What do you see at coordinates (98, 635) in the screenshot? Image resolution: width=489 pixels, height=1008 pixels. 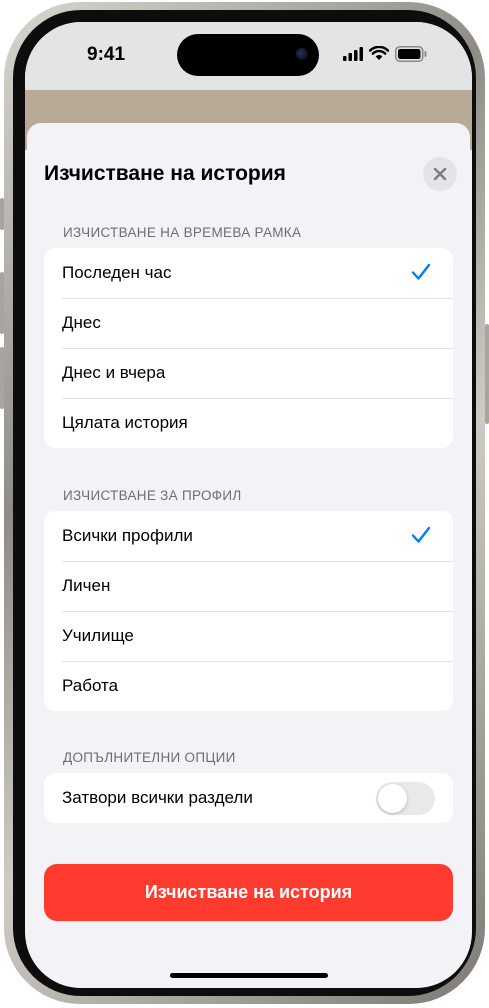 I see `option-label: Училище` at bounding box center [98, 635].